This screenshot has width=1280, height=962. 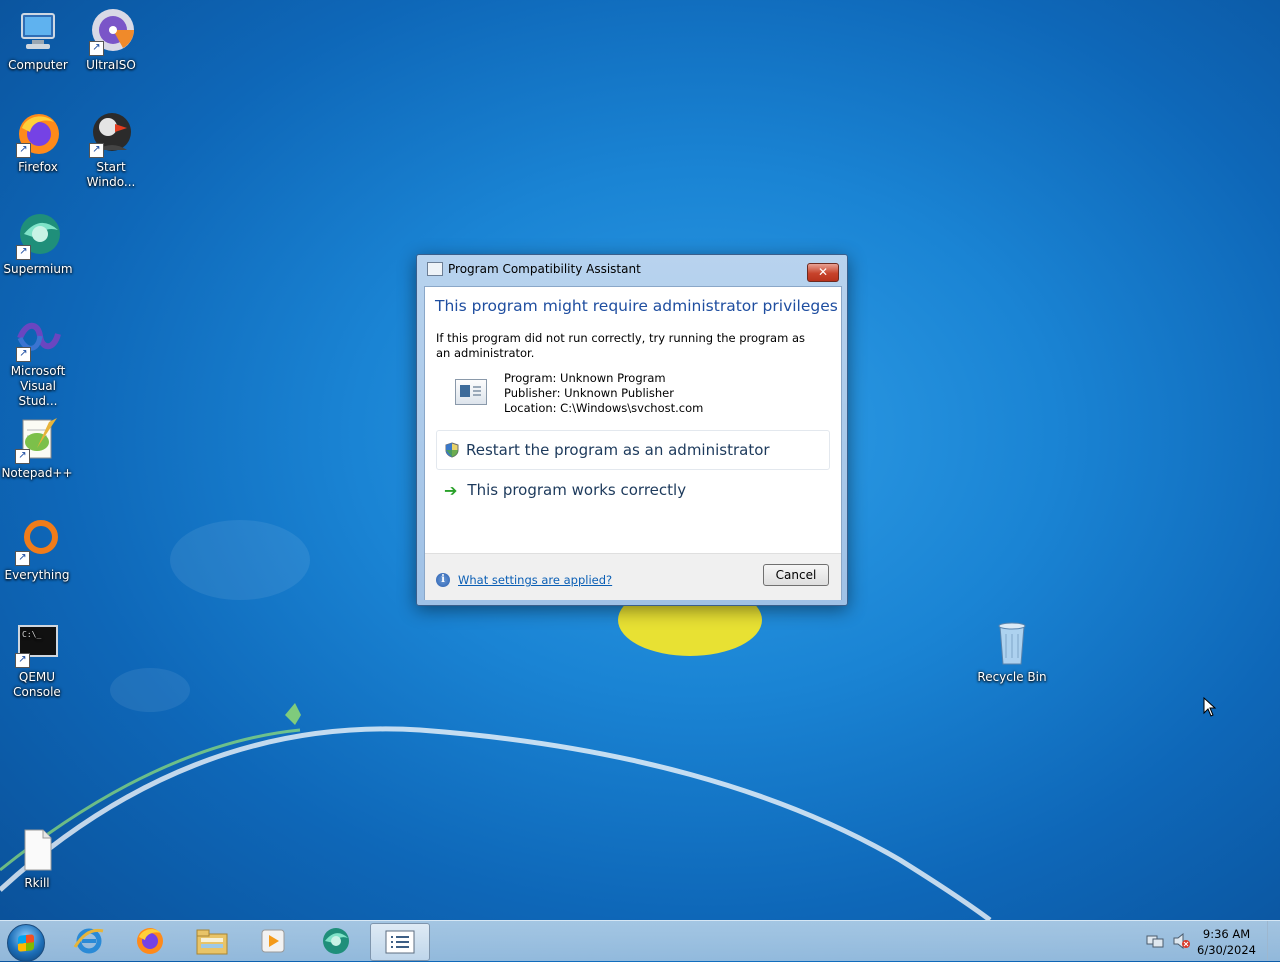 I want to click on dialog-titlebar: Program Compatibility Assistant, so click(x=632, y=269).